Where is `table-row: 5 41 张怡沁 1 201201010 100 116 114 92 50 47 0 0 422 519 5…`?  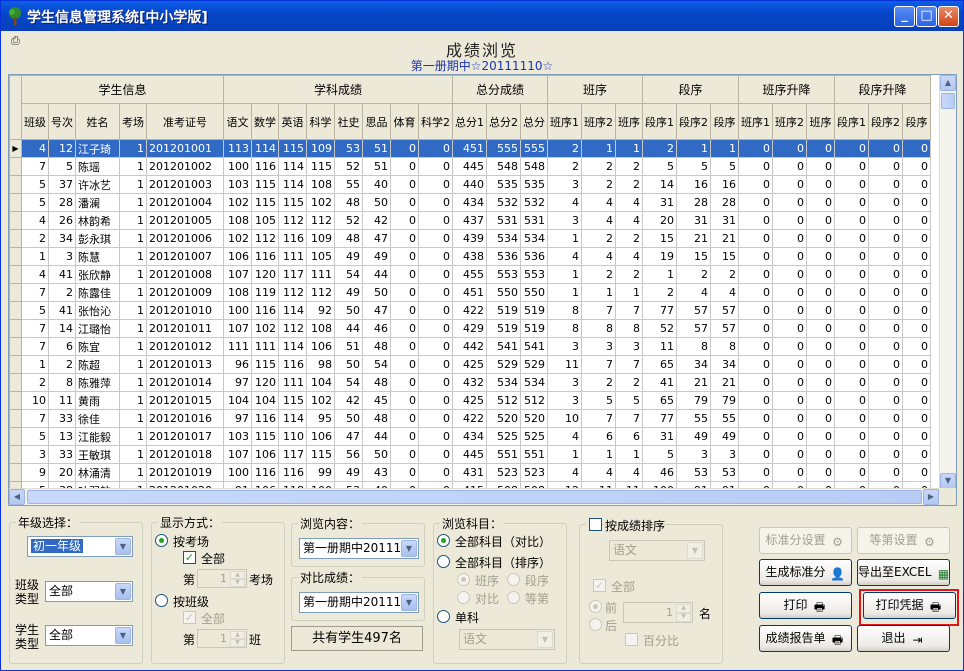
table-row: 5 41 张怡沁 1 201201010 100 116 114 92 50 47 0 0 422 519 5… is located at coordinates (470, 310).